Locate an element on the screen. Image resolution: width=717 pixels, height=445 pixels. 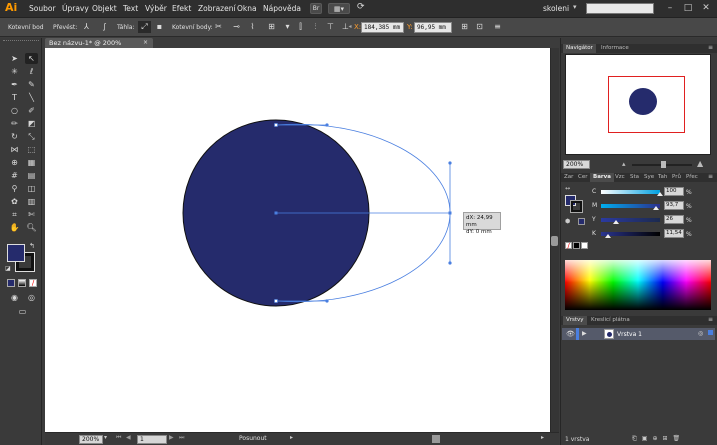
mesh-tool-icon: # is located at coordinates (14, 175).